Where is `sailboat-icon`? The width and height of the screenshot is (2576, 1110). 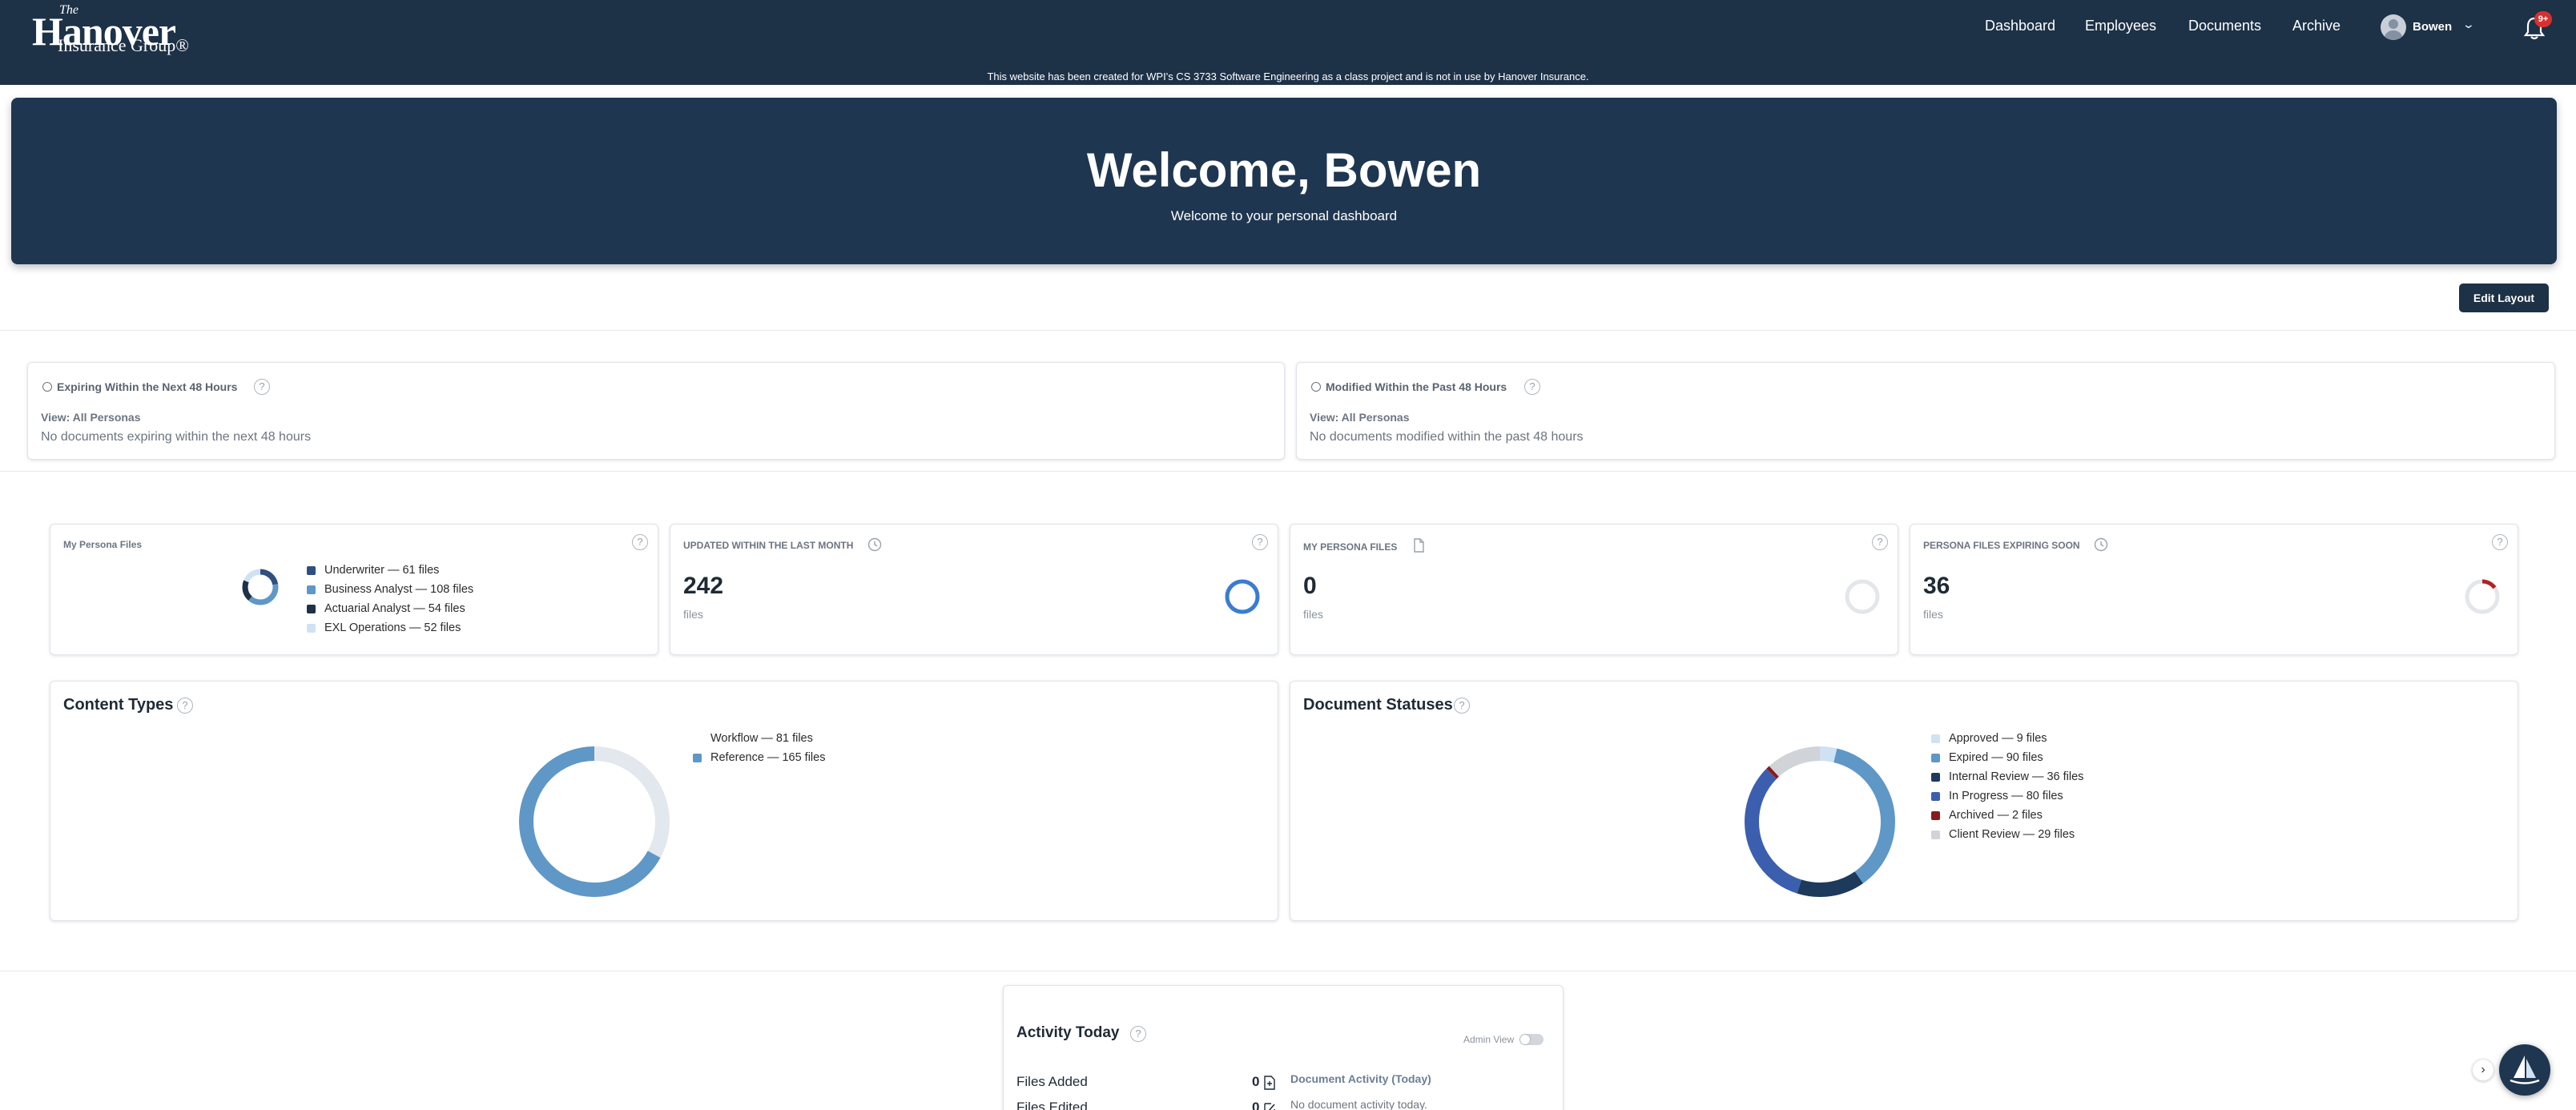
sailboat-icon is located at coordinates (2525, 1070).